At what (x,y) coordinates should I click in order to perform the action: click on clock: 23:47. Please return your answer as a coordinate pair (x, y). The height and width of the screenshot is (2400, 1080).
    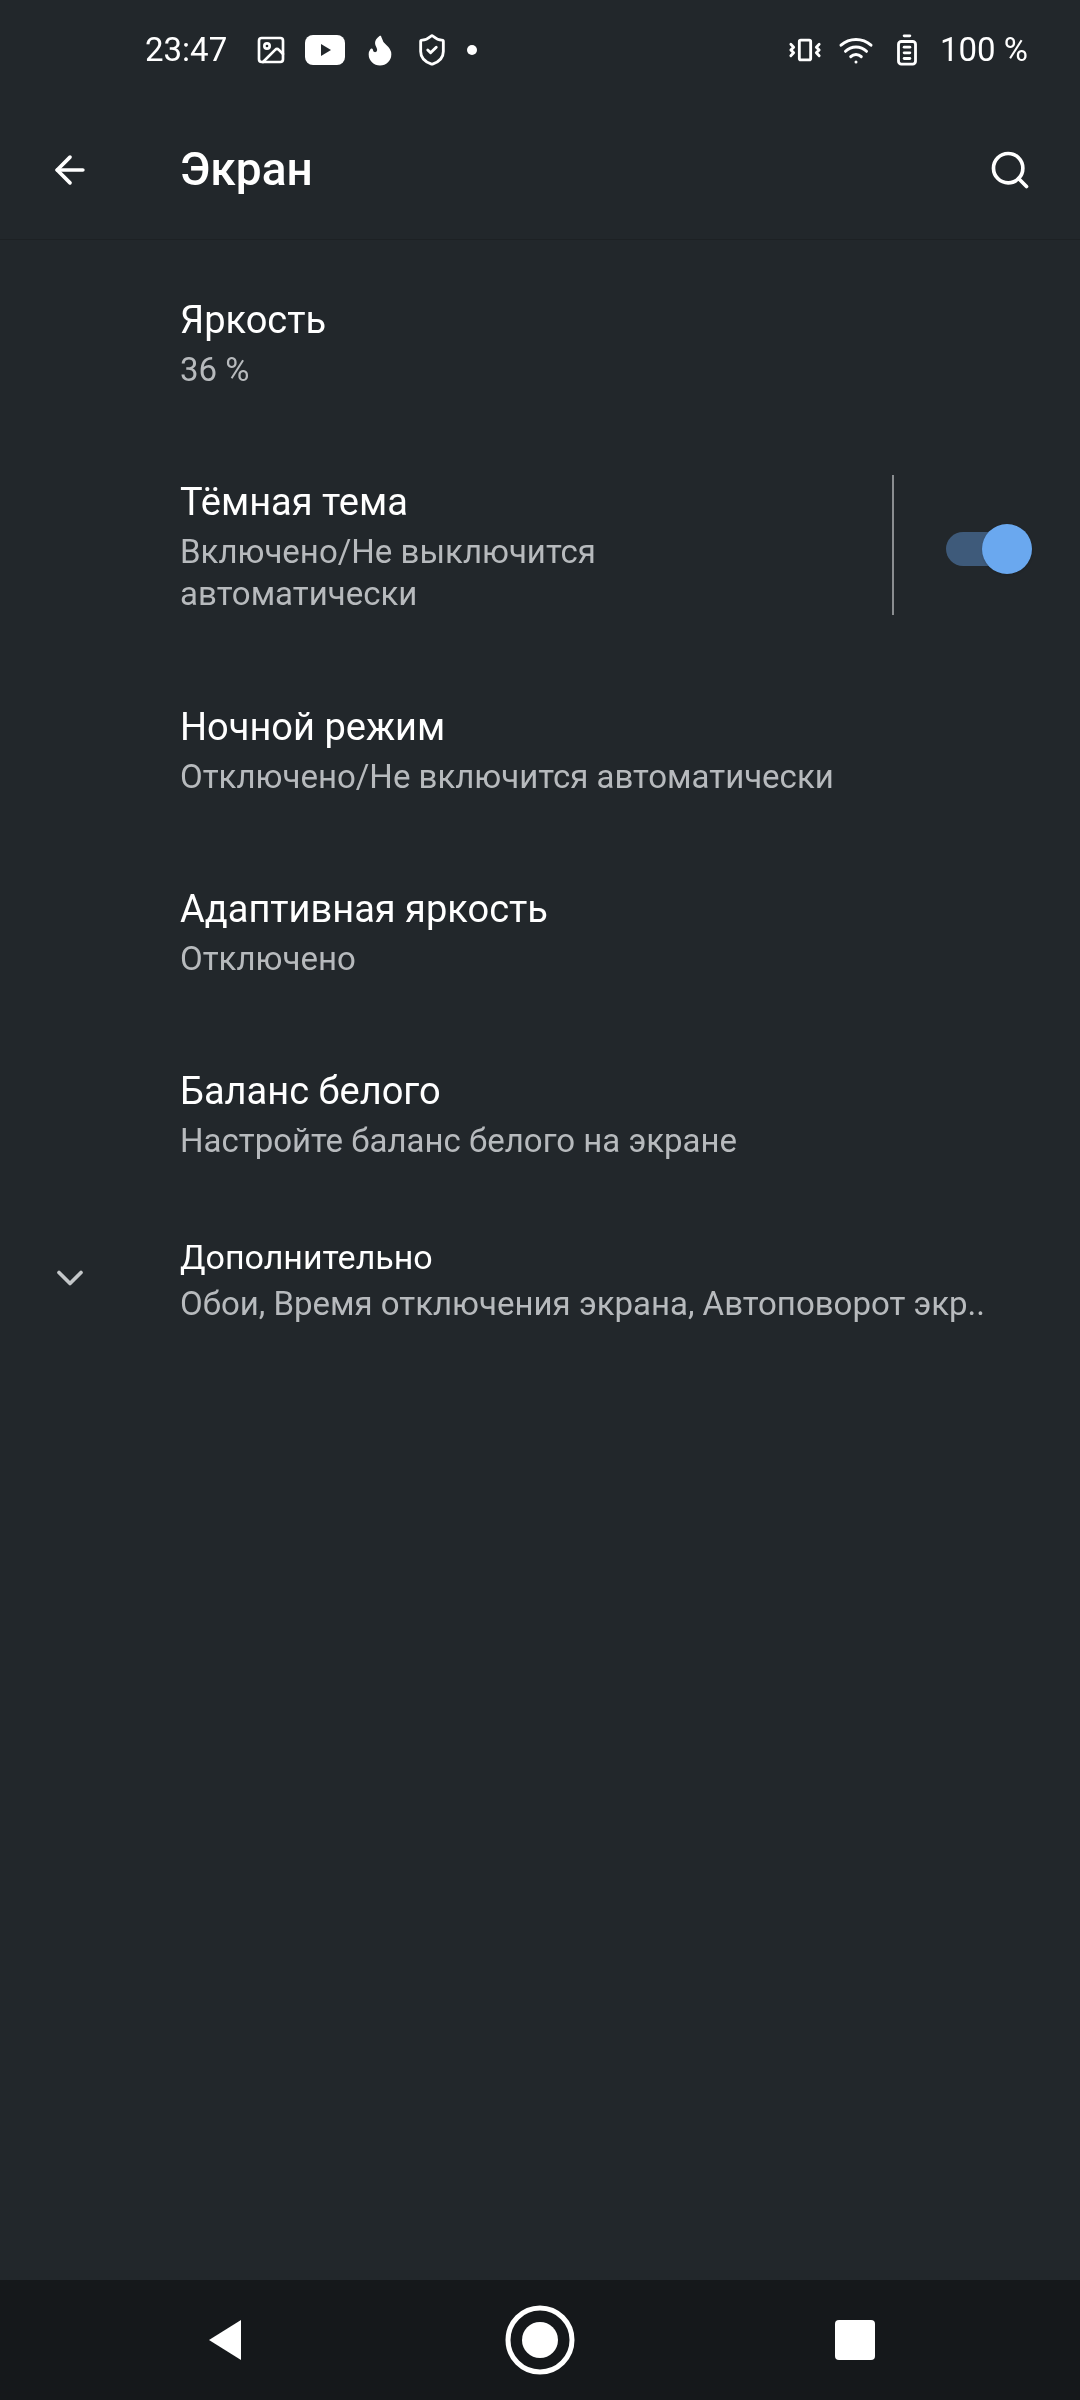
    Looking at the image, I should click on (186, 50).